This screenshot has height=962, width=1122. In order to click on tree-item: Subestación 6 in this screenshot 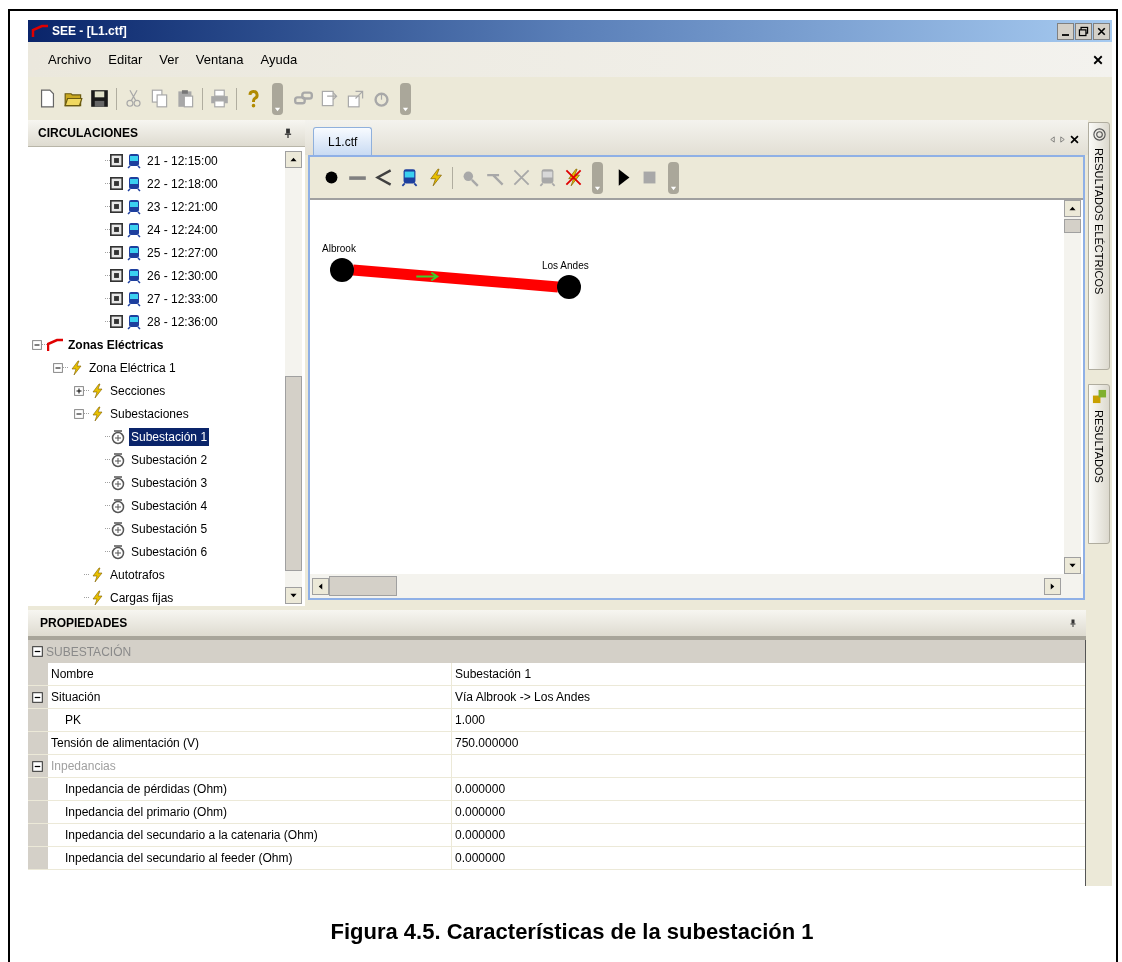, I will do `click(169, 551)`.